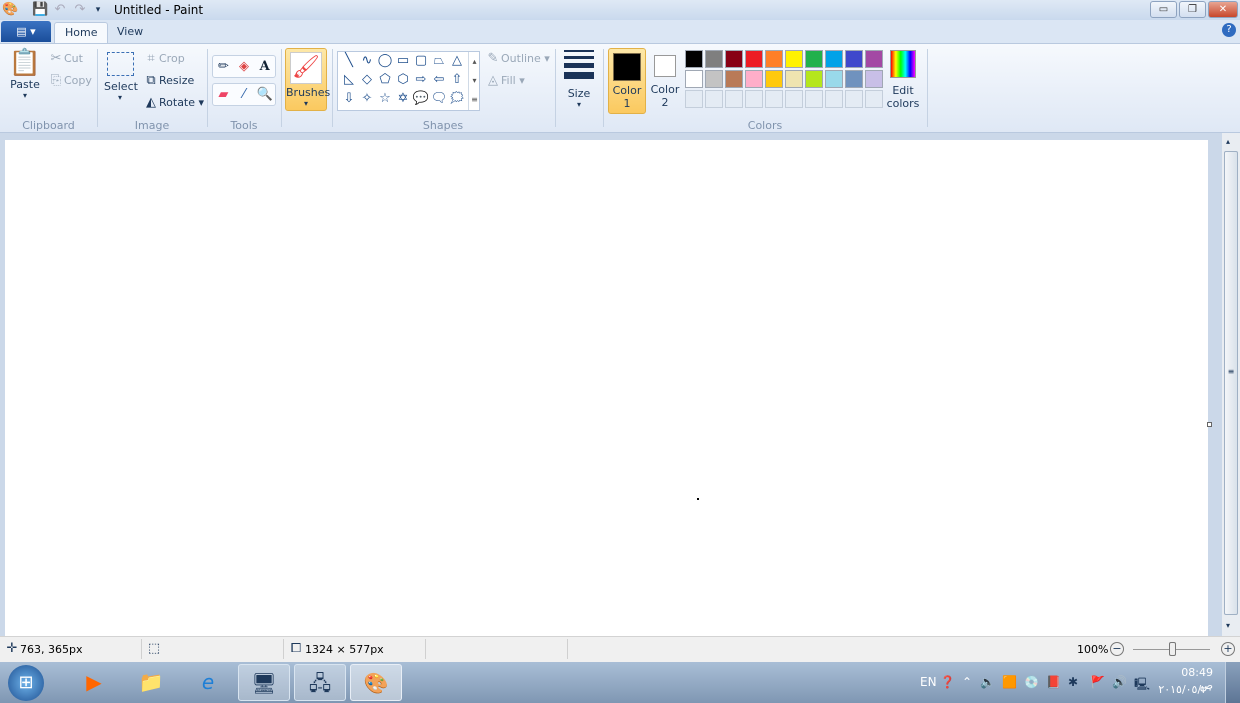 The width and height of the screenshot is (1240, 703). I want to click on paint-menu-button: ▤ ▾, so click(26, 31).